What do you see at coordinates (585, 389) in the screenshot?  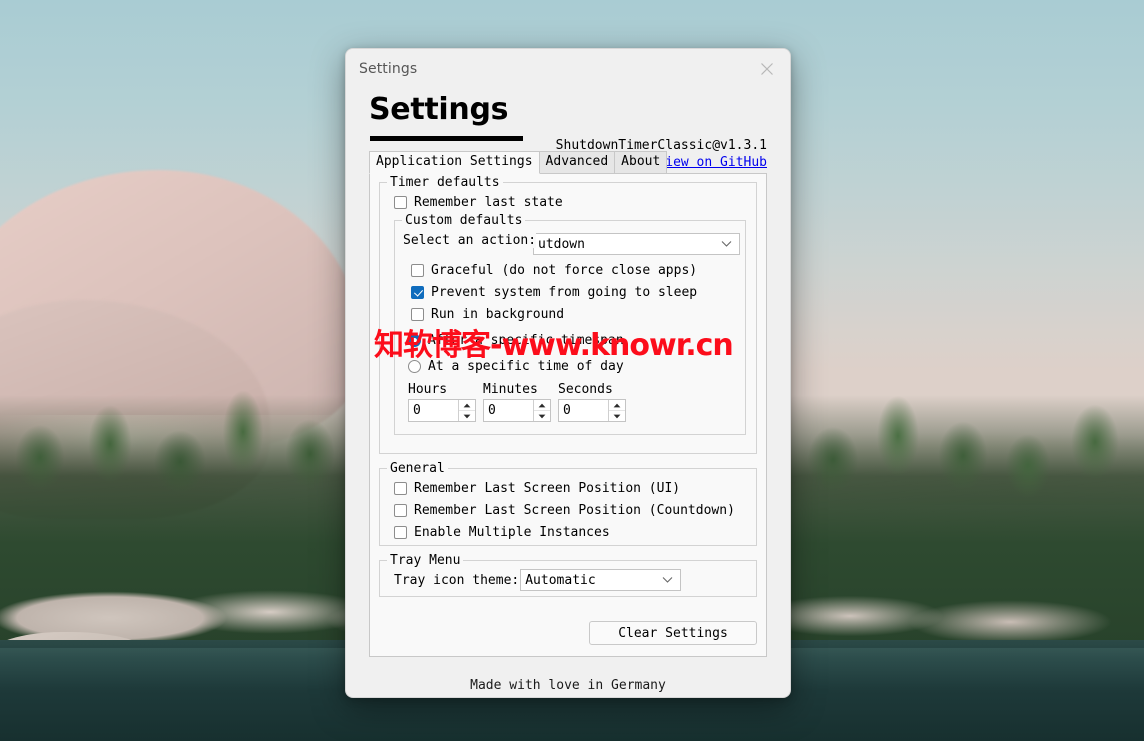 I see `label-seconds: Seconds` at bounding box center [585, 389].